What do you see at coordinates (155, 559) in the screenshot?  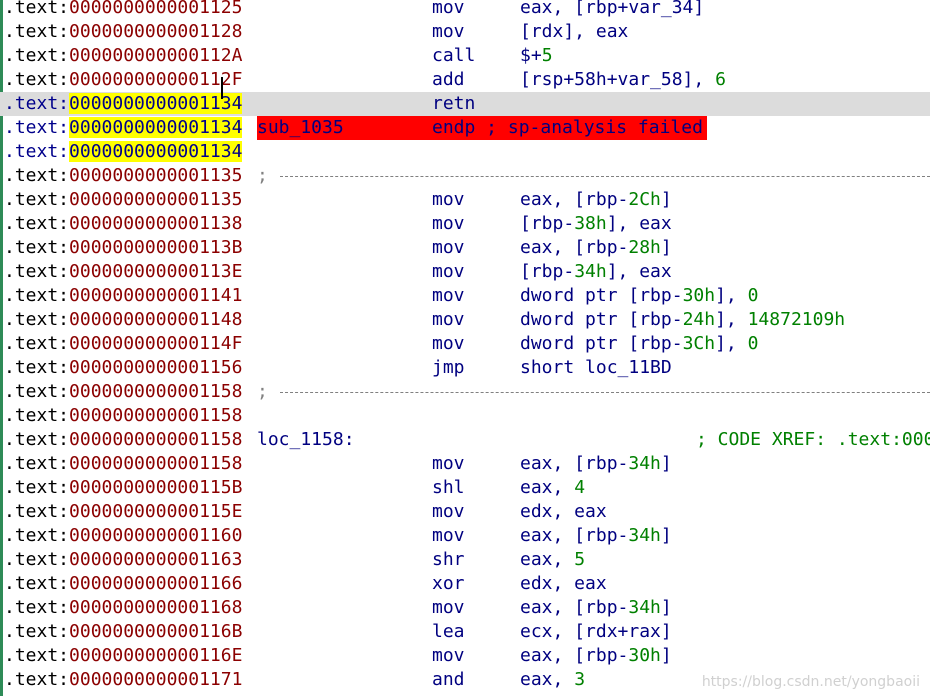 I see `address-offset: 0000000000001163` at bounding box center [155, 559].